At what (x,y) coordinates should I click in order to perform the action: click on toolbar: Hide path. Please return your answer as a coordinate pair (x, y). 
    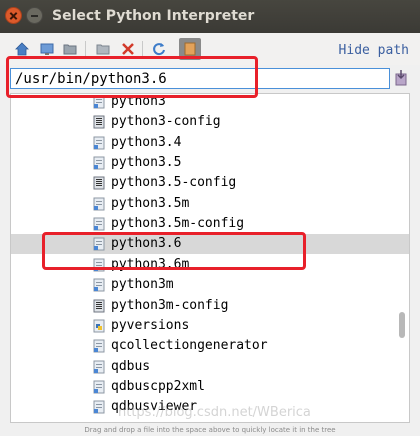
    Looking at the image, I should click on (210, 49).